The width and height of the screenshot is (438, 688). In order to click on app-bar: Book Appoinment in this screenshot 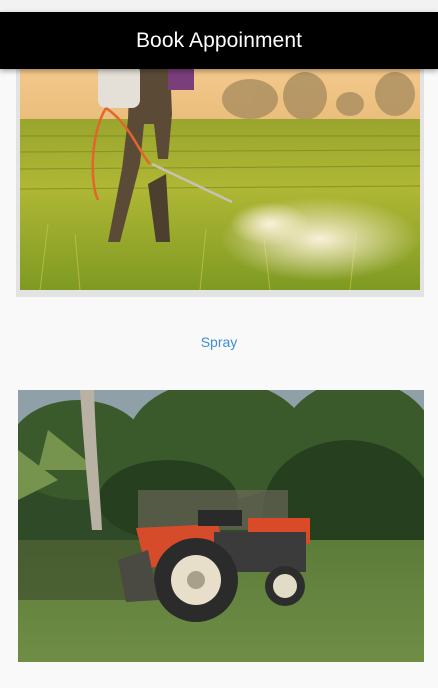, I will do `click(219, 40)`.